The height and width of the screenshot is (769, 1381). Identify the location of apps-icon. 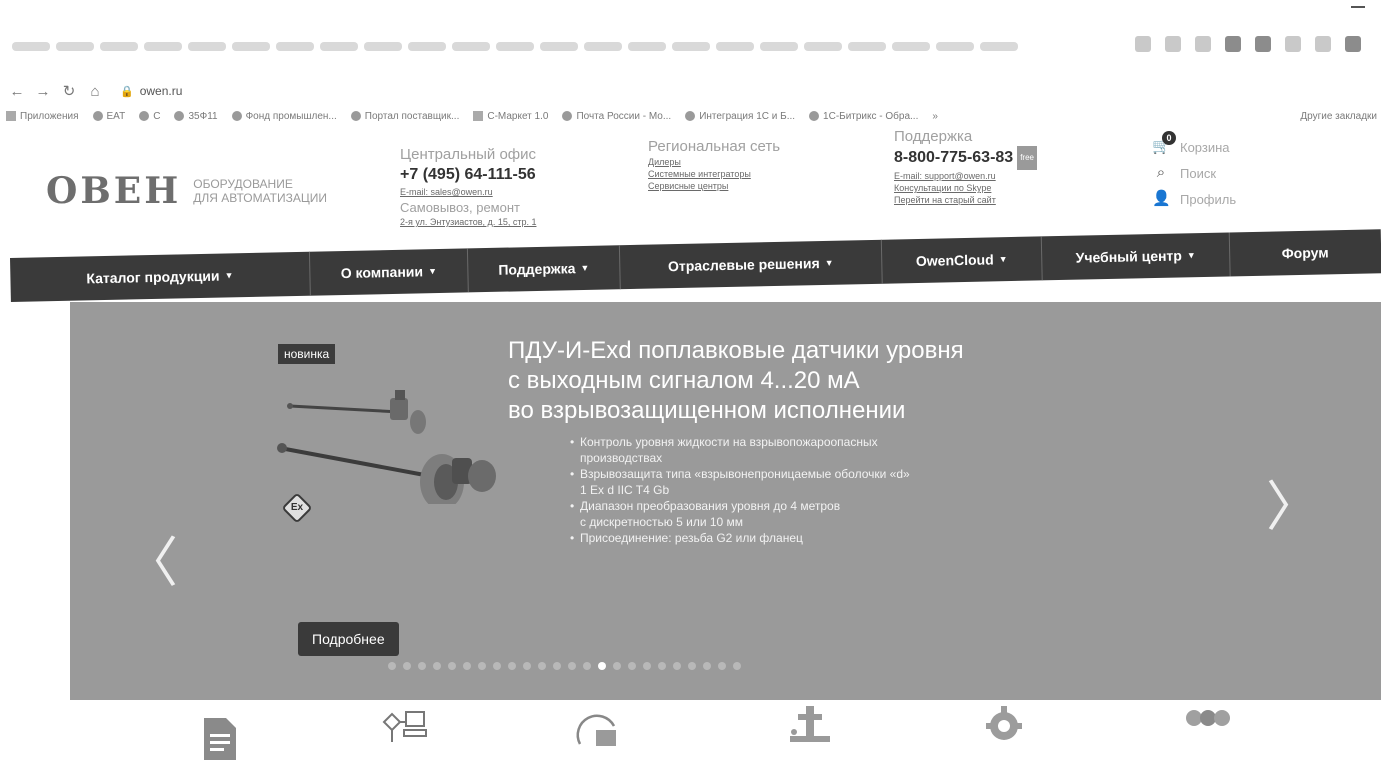
(11, 116).